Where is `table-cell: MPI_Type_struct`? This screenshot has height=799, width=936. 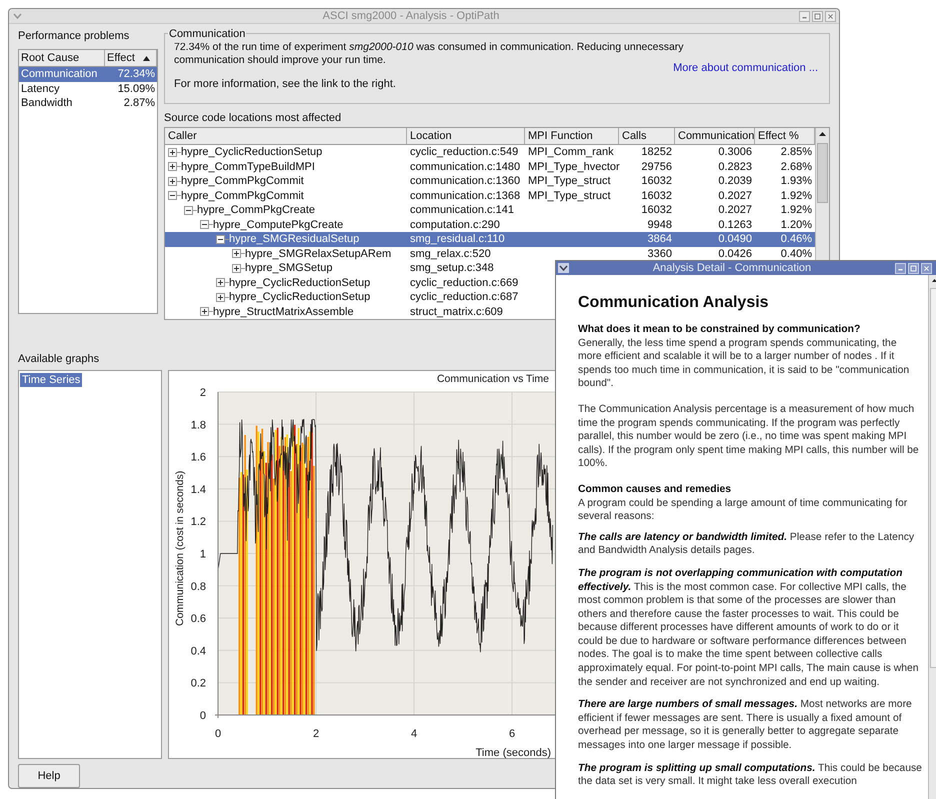 table-cell: MPI_Type_struct is located at coordinates (569, 181).